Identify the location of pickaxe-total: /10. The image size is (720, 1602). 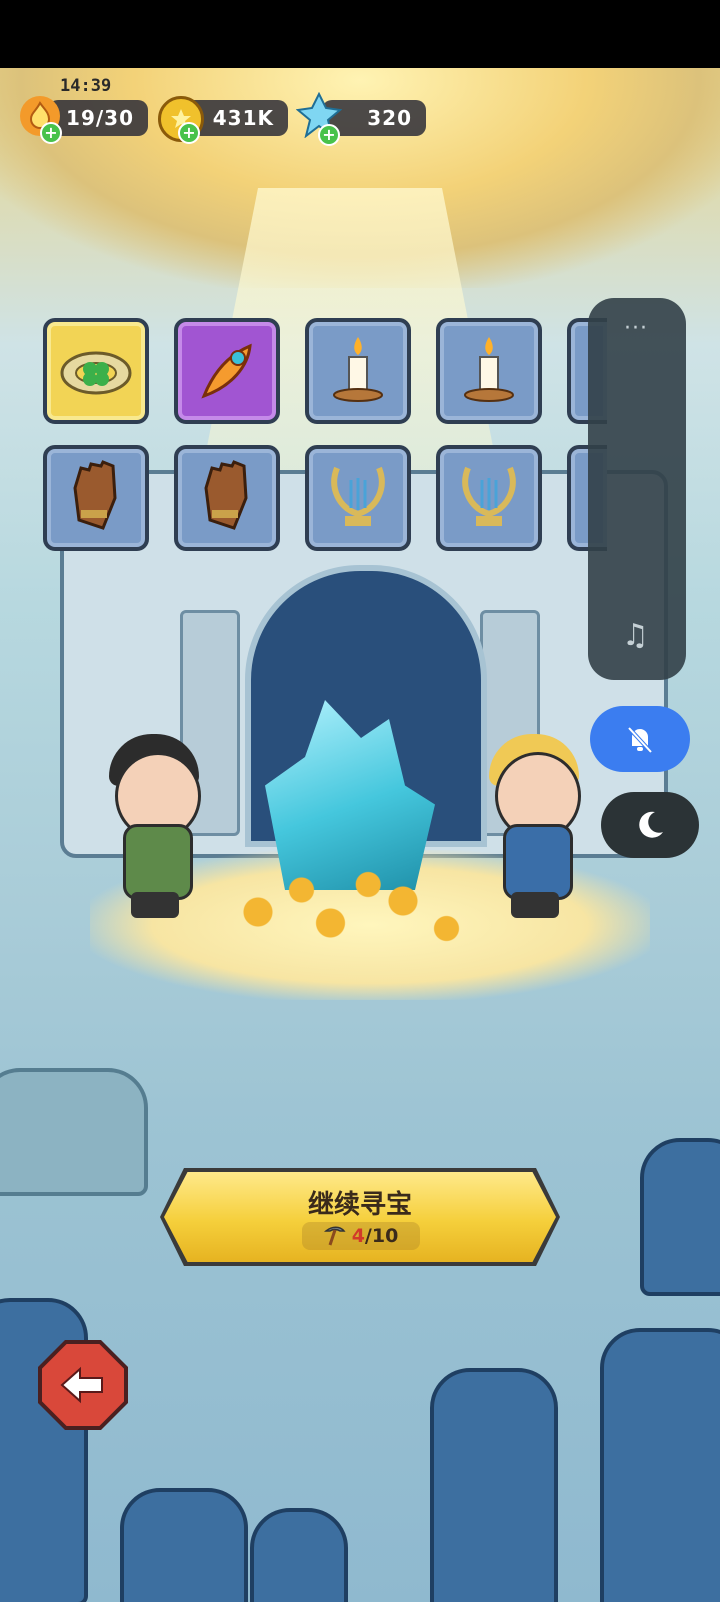
(381, 1236).